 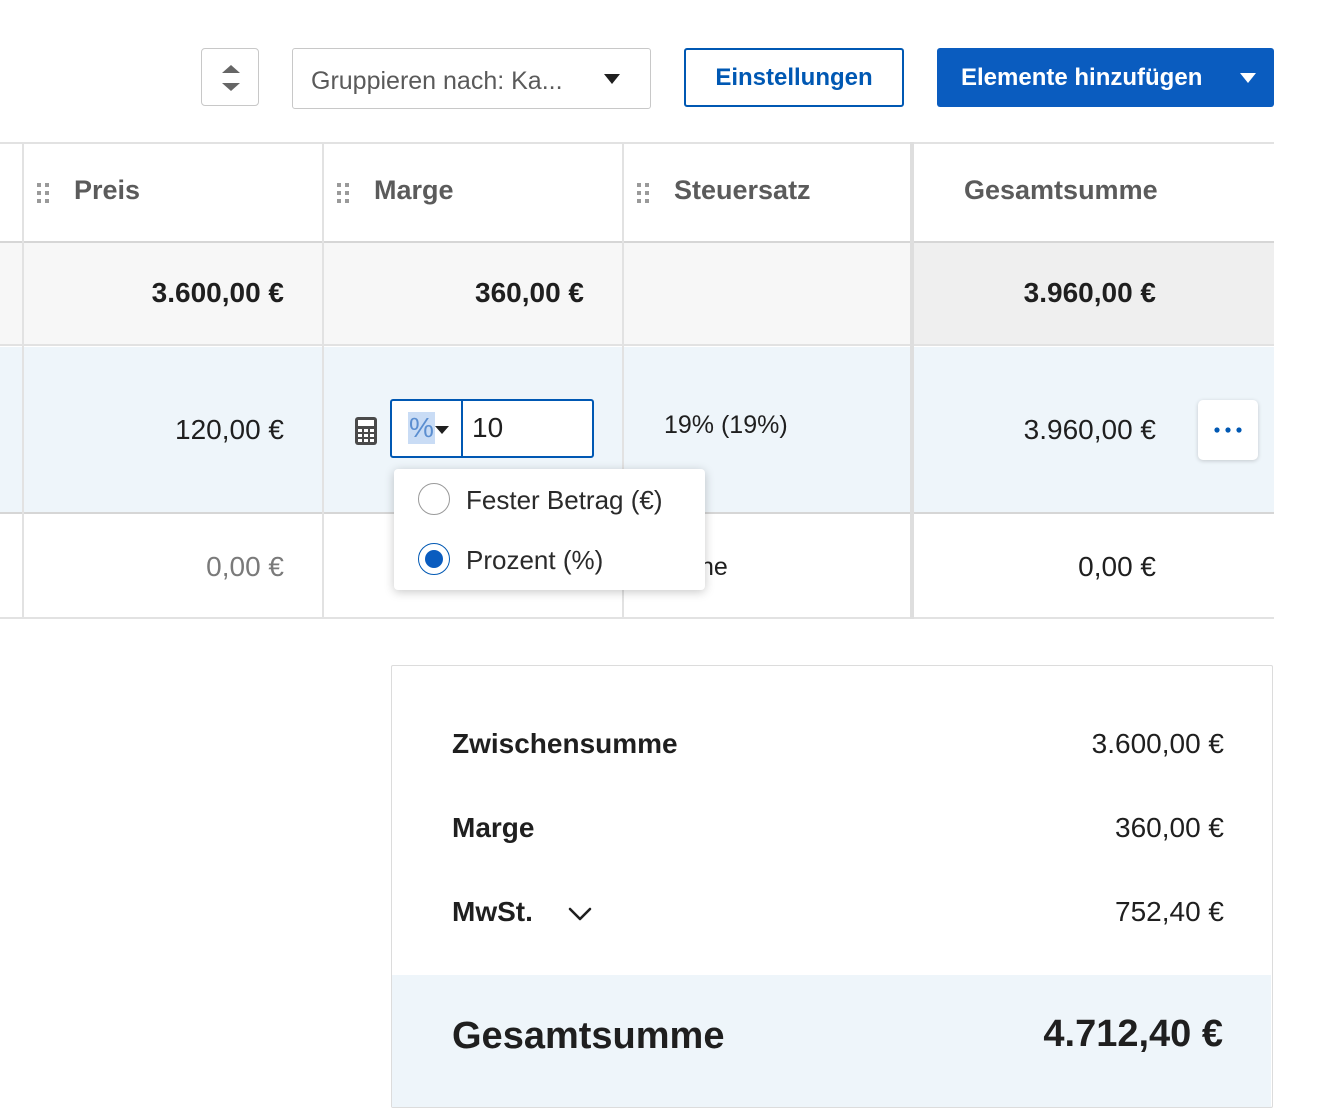 I want to click on vat-row: MwSt. 752,40 €, so click(x=838, y=914).